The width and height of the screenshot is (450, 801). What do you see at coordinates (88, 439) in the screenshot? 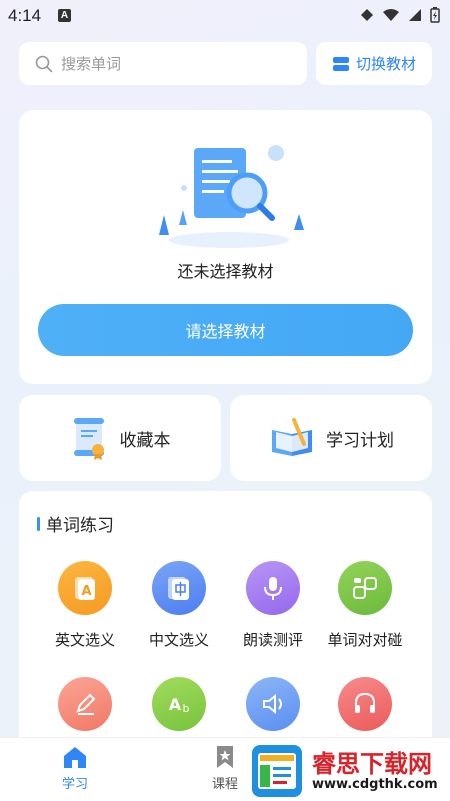
I see `scroll-certificate-icon` at bounding box center [88, 439].